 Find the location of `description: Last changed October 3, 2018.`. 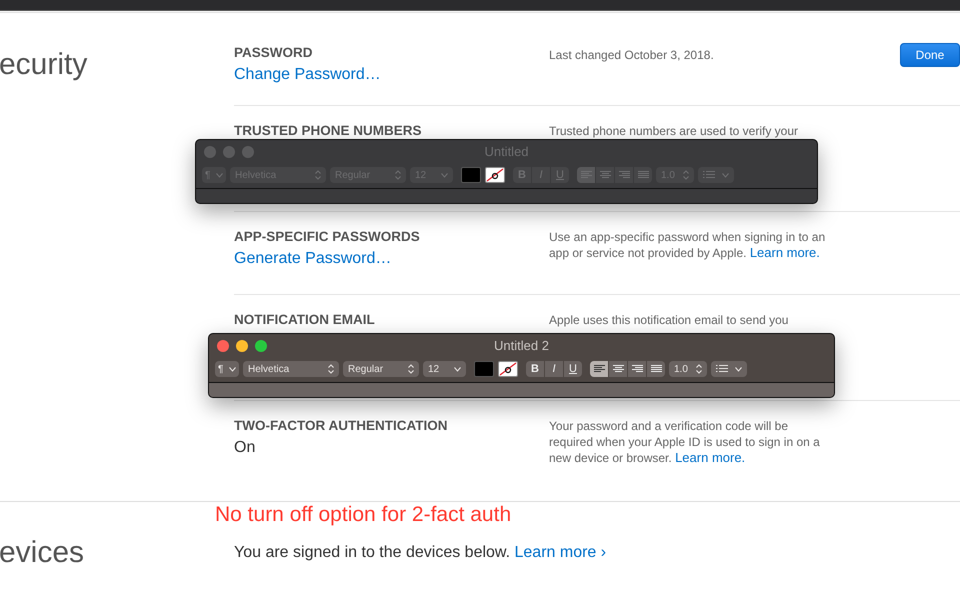

description: Last changed October 3, 2018. is located at coordinates (632, 55).